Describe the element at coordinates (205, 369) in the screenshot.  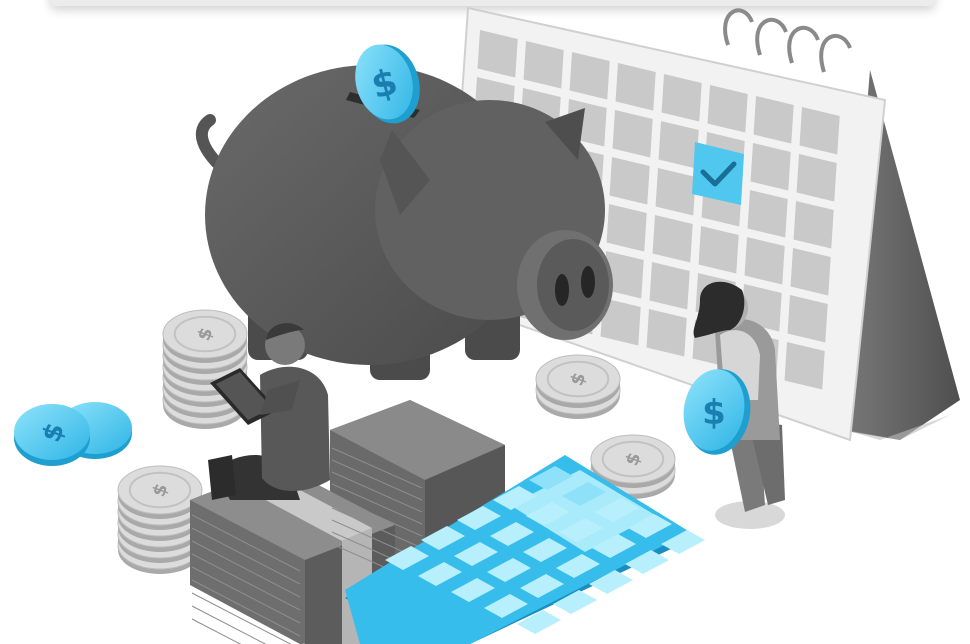
I see `coin-stack-left: $` at that location.